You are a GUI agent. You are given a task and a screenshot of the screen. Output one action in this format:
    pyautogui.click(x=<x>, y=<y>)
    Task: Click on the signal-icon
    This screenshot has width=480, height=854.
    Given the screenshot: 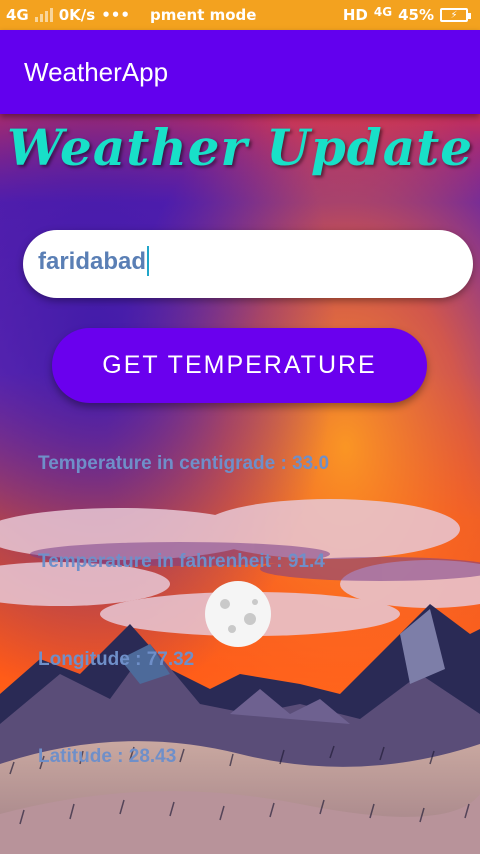 What is the action you would take?
    pyautogui.click(x=43, y=15)
    